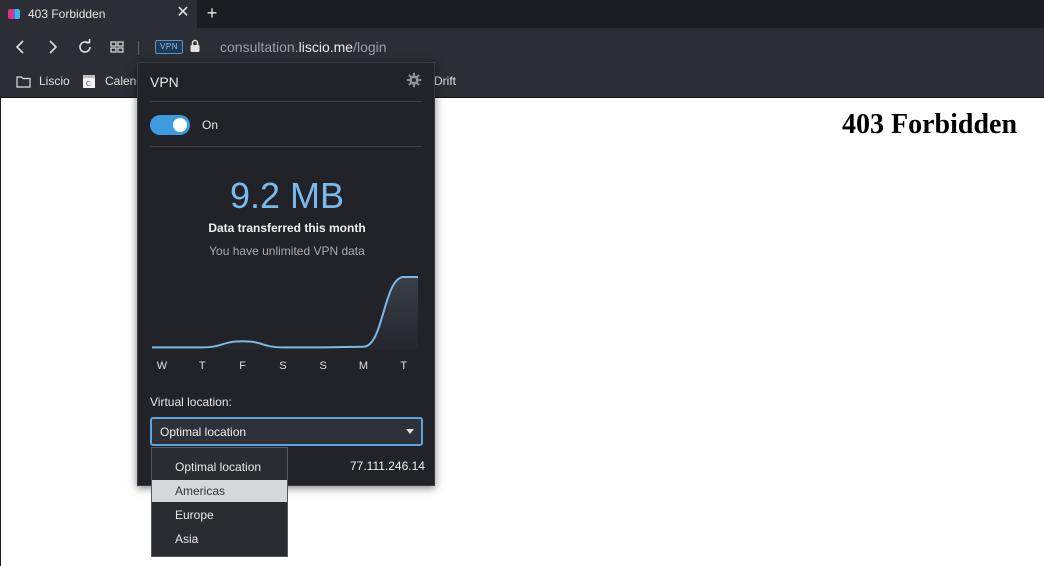  Describe the element at coordinates (219, 515) in the screenshot. I see `location-option-europe: Europe` at that location.